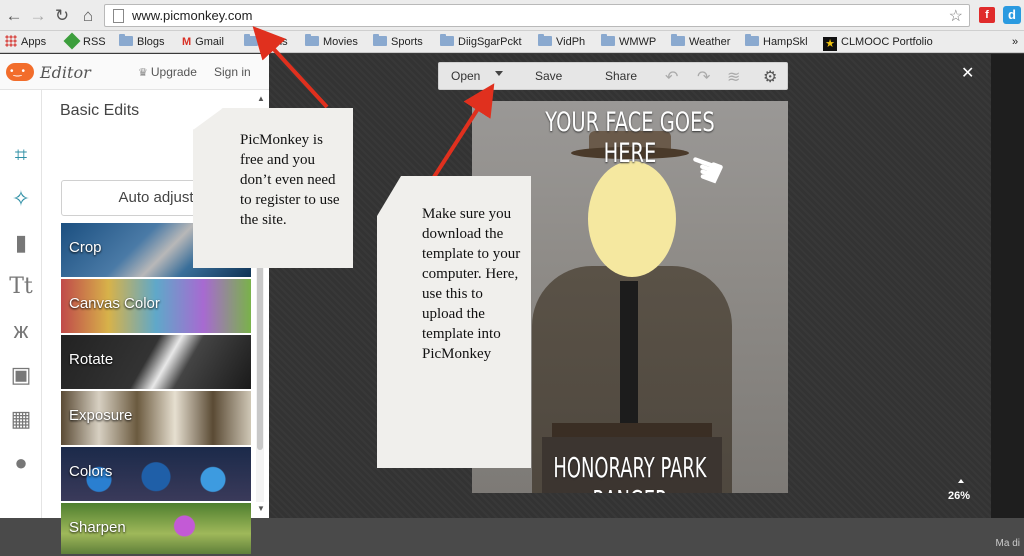 The image size is (1024, 556). Describe the element at coordinates (62, 16) in the screenshot. I see `reload-icon: ↻` at that location.